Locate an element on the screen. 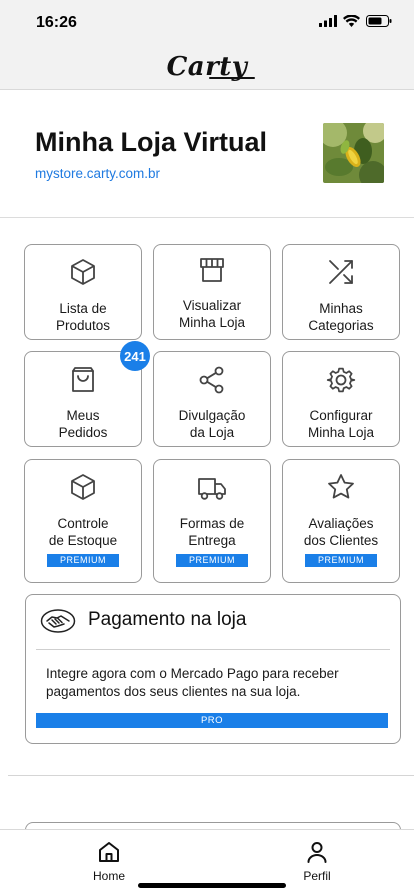  app-header: Carty is located at coordinates (207, 67).